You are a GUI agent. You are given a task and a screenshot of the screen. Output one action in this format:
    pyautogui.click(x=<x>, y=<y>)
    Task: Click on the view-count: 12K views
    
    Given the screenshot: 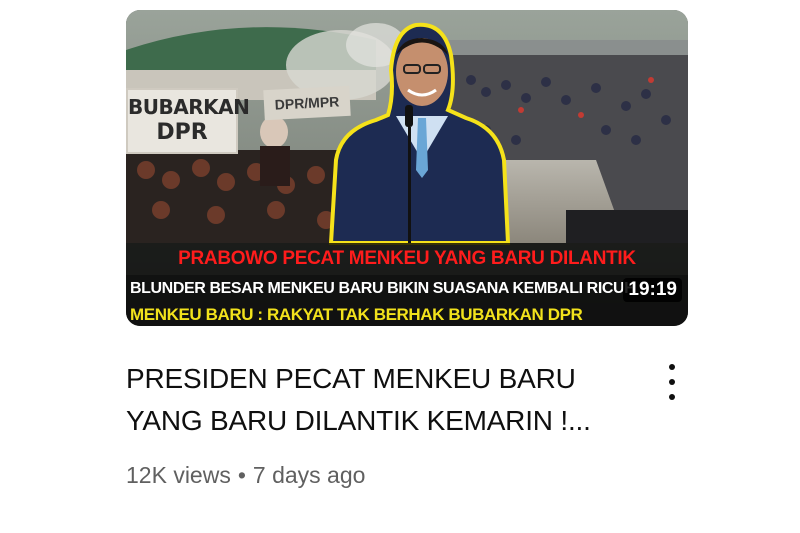 What is the action you would take?
    pyautogui.click(x=178, y=475)
    